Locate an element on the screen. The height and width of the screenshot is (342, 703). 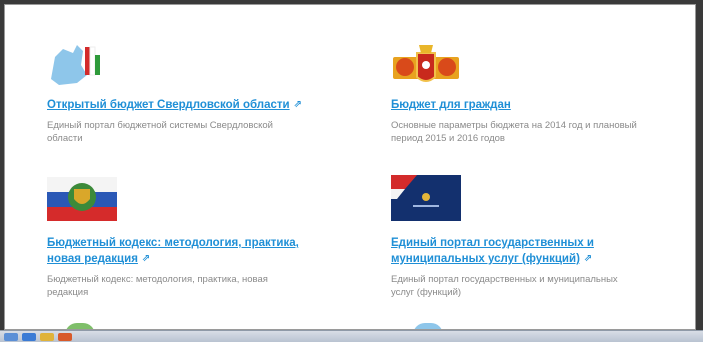
next-row-icon-left is located at coordinates (80, 326).